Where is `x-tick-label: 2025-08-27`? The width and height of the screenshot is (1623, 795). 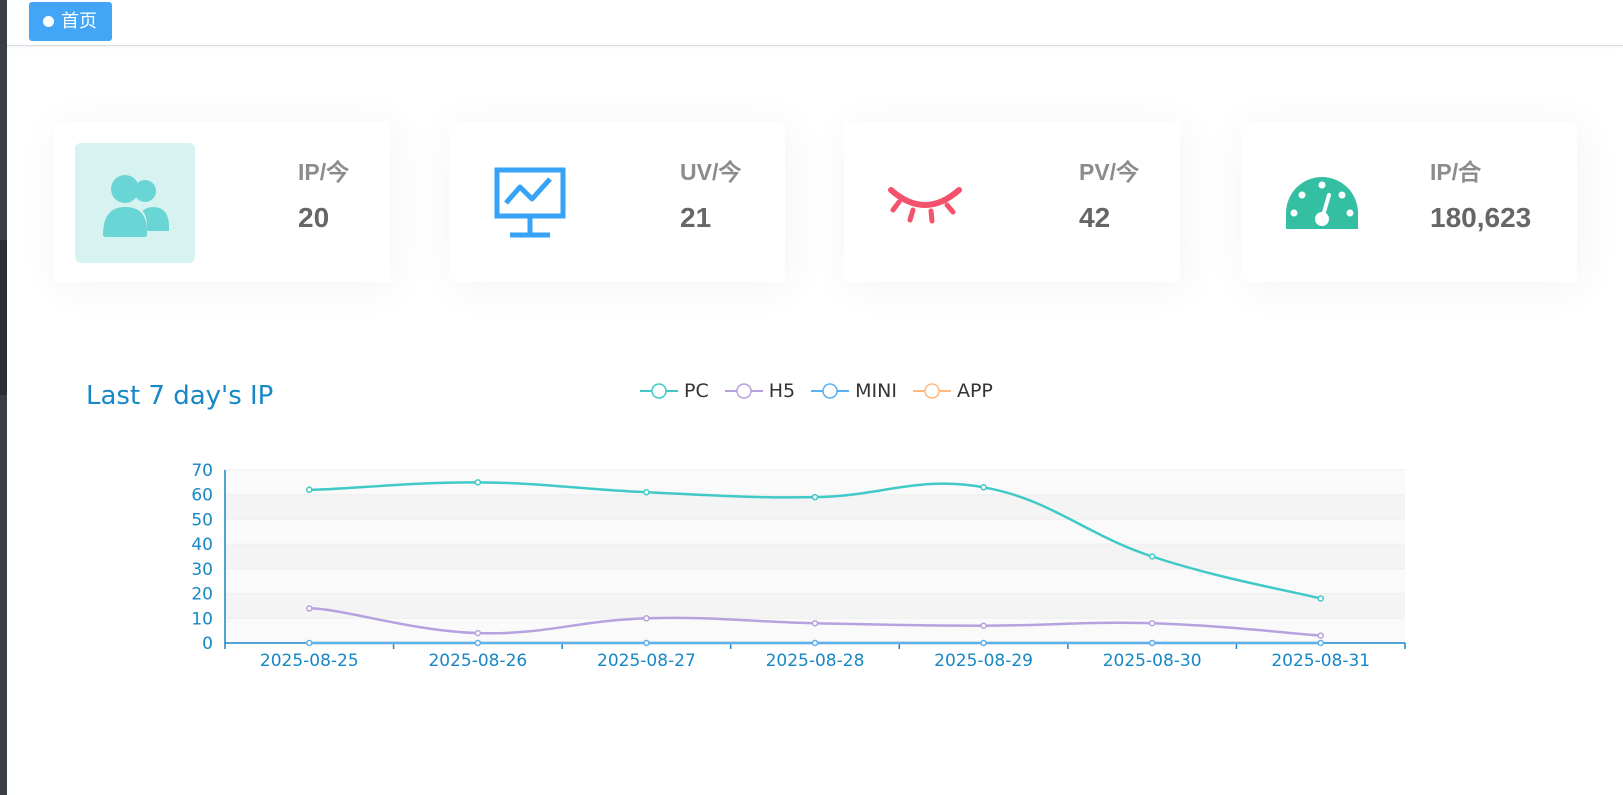
x-tick-label: 2025-08-27 is located at coordinates (646, 661).